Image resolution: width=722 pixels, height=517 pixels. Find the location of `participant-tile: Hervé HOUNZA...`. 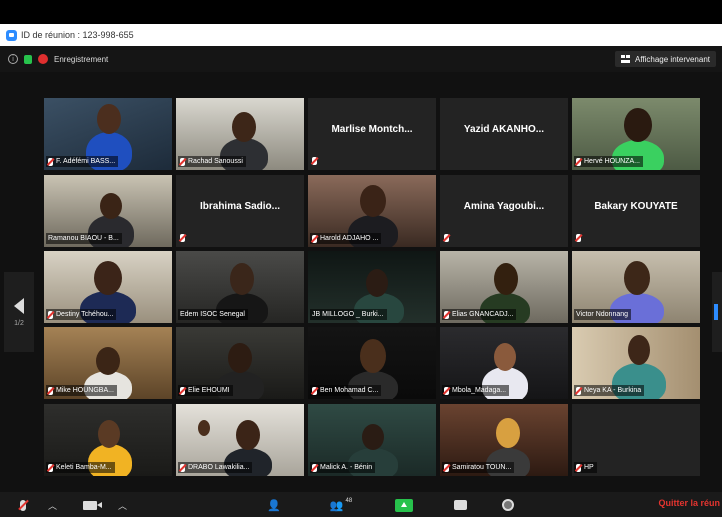

participant-tile: Hervé HOUNZA... is located at coordinates (636, 134).